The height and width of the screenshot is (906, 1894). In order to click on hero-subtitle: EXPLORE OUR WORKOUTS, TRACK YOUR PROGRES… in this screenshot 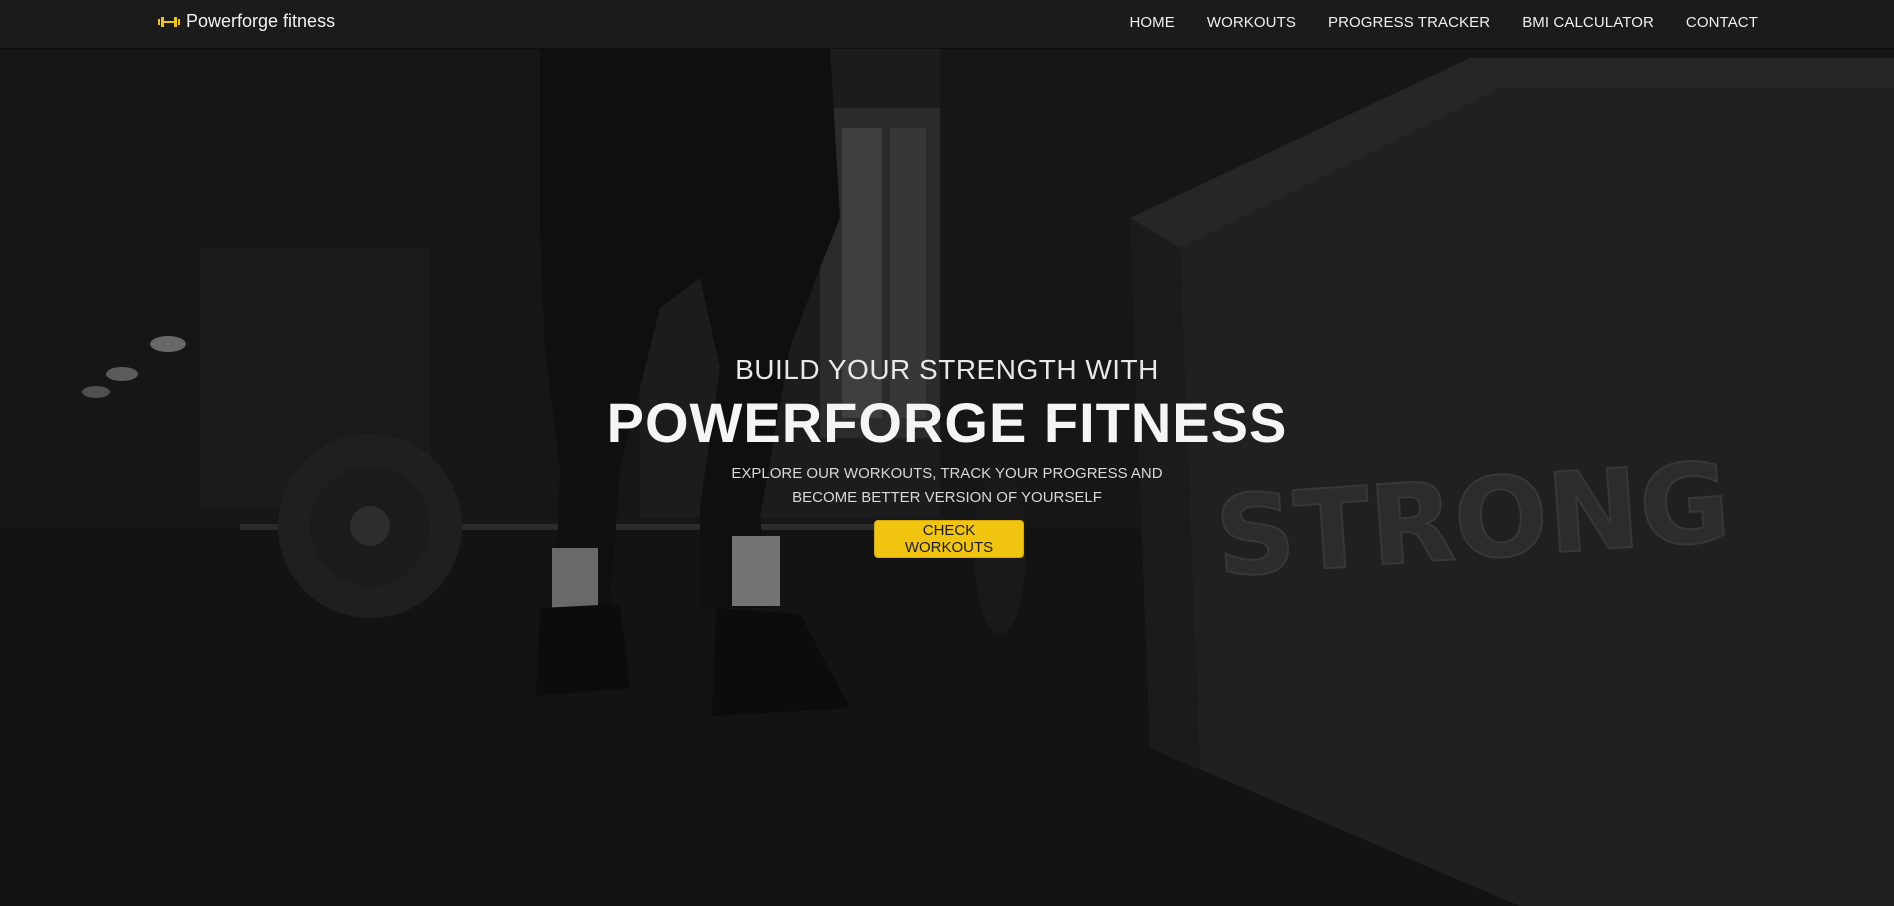, I will do `click(947, 485)`.